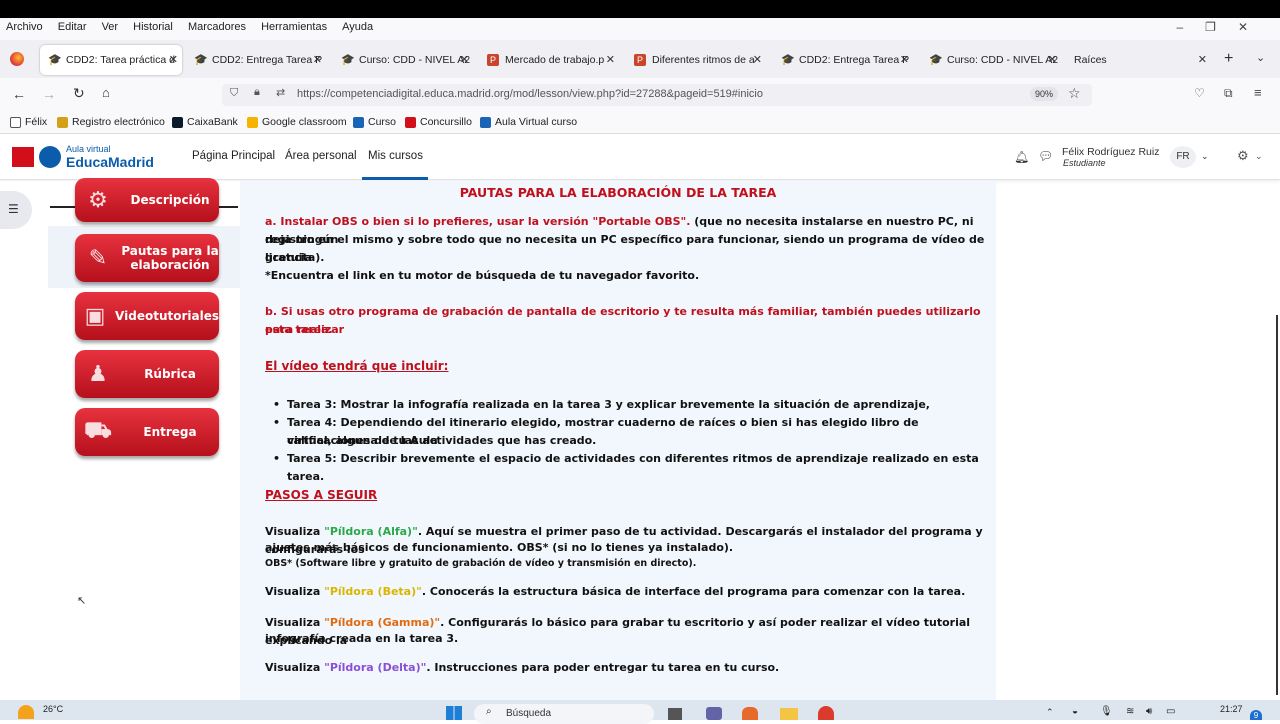  Describe the element at coordinates (374, 122) in the screenshot. I see `bookmark-curso: Curso` at that location.